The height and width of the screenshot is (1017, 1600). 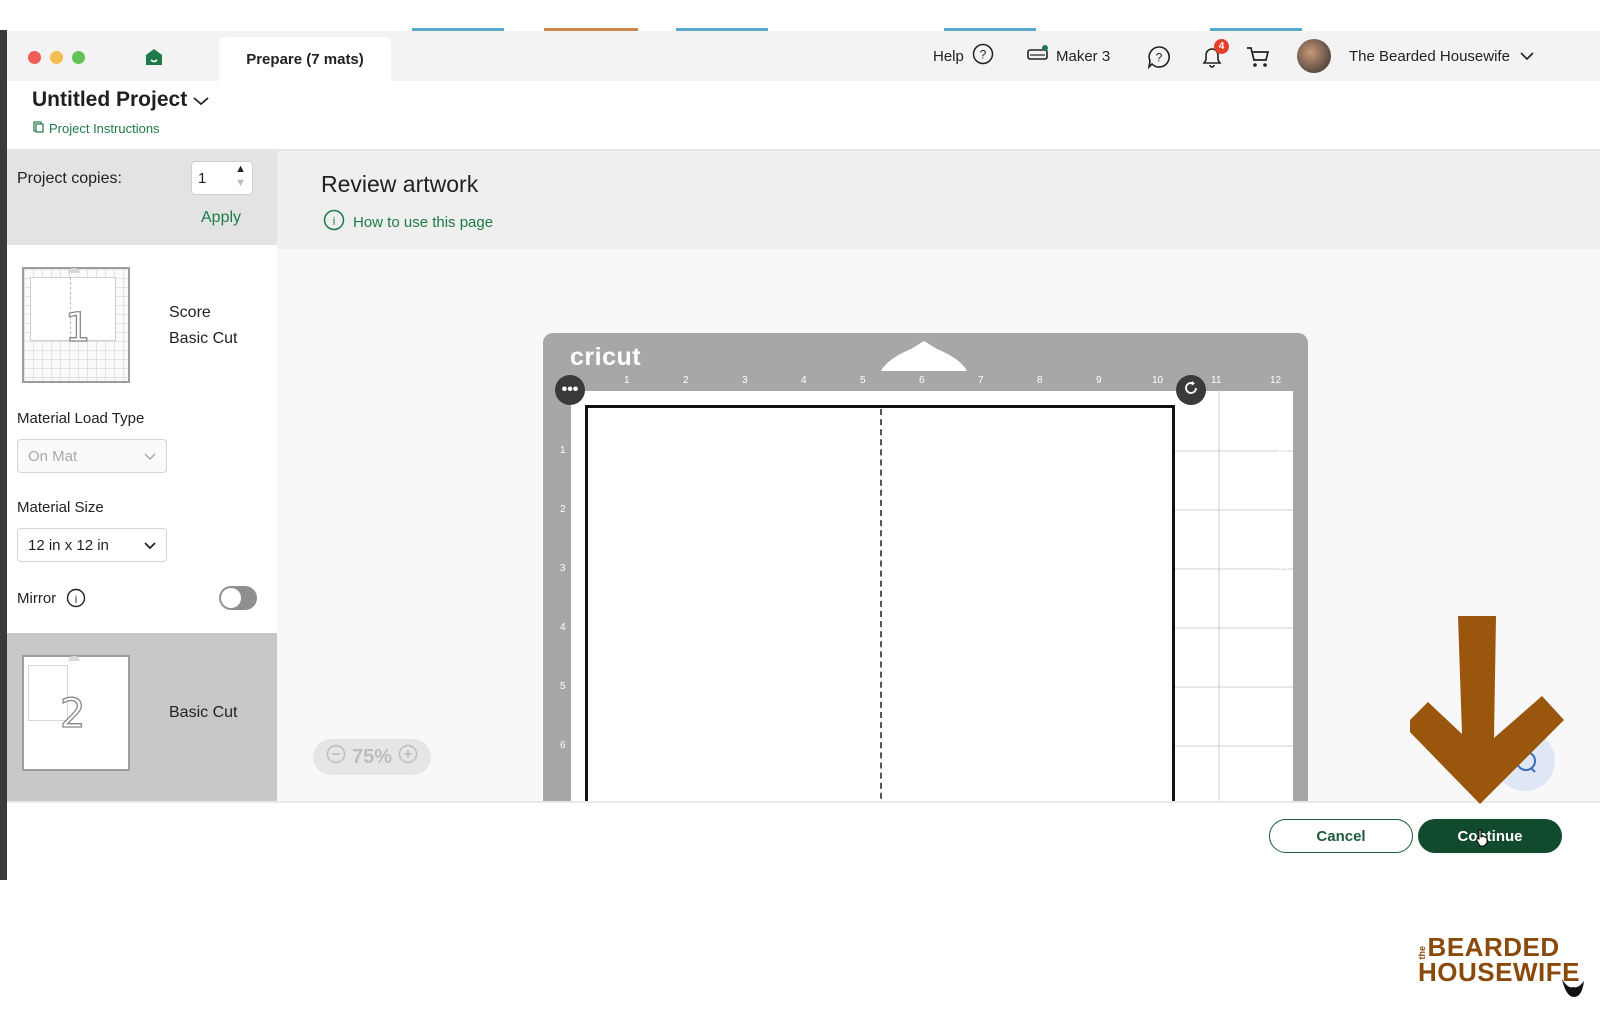 I want to click on material-size-select: 12 in x 12 in, so click(x=92, y=545).